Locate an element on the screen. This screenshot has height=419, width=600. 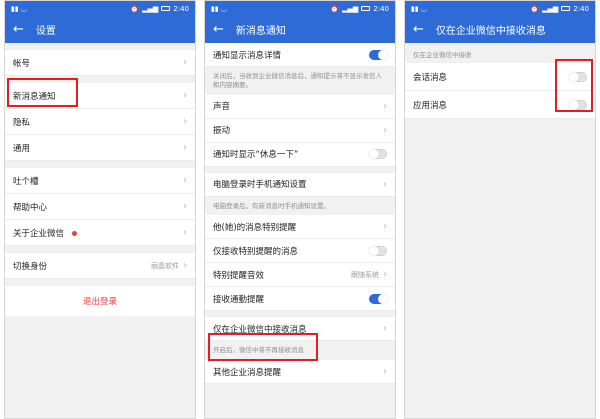
general-label: 通用 is located at coordinates (22, 148).